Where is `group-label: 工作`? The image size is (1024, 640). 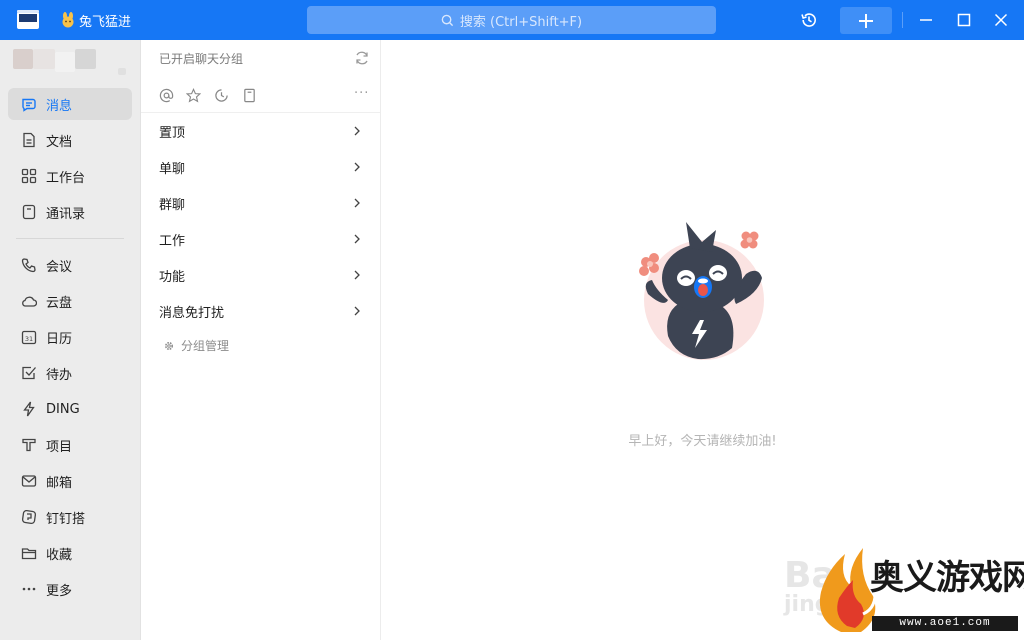 group-label: 工作 is located at coordinates (172, 241).